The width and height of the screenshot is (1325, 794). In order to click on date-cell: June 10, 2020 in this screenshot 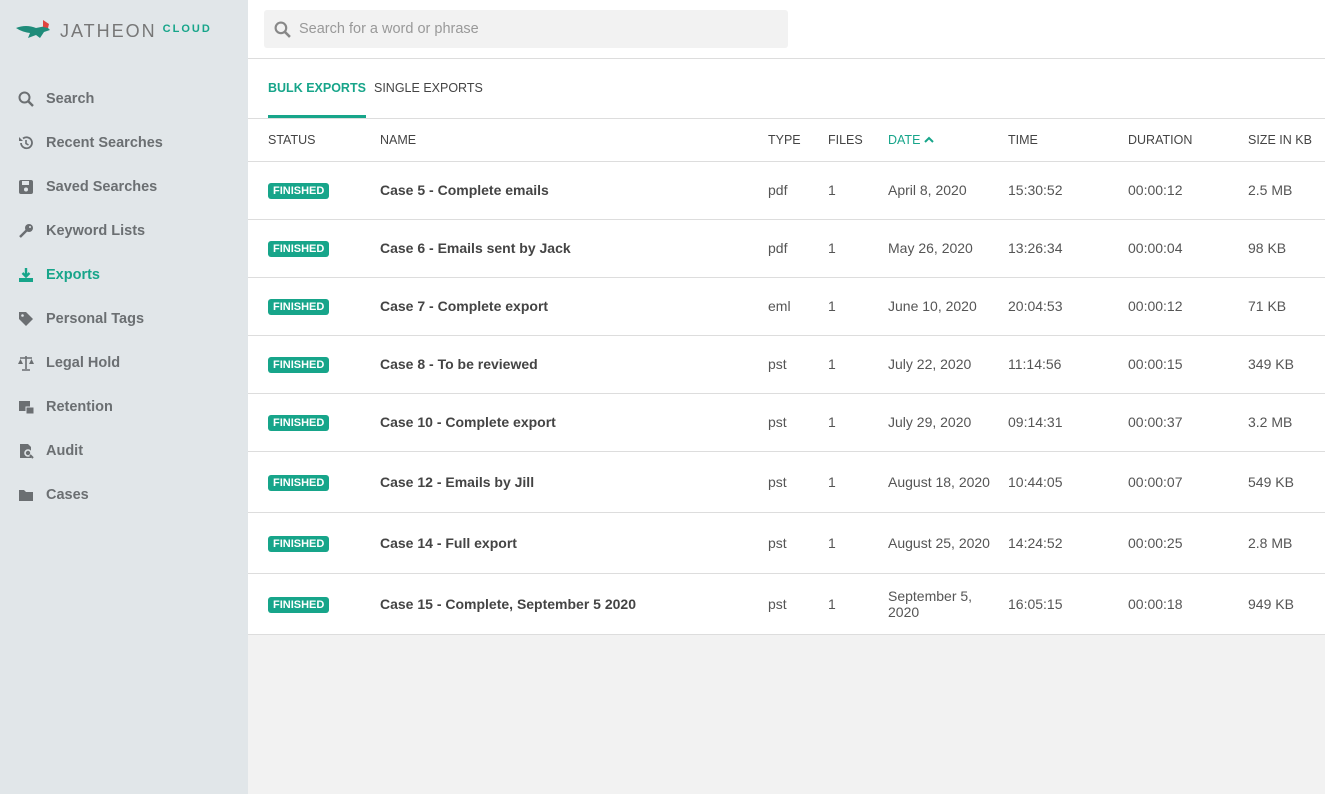, I will do `click(948, 306)`.